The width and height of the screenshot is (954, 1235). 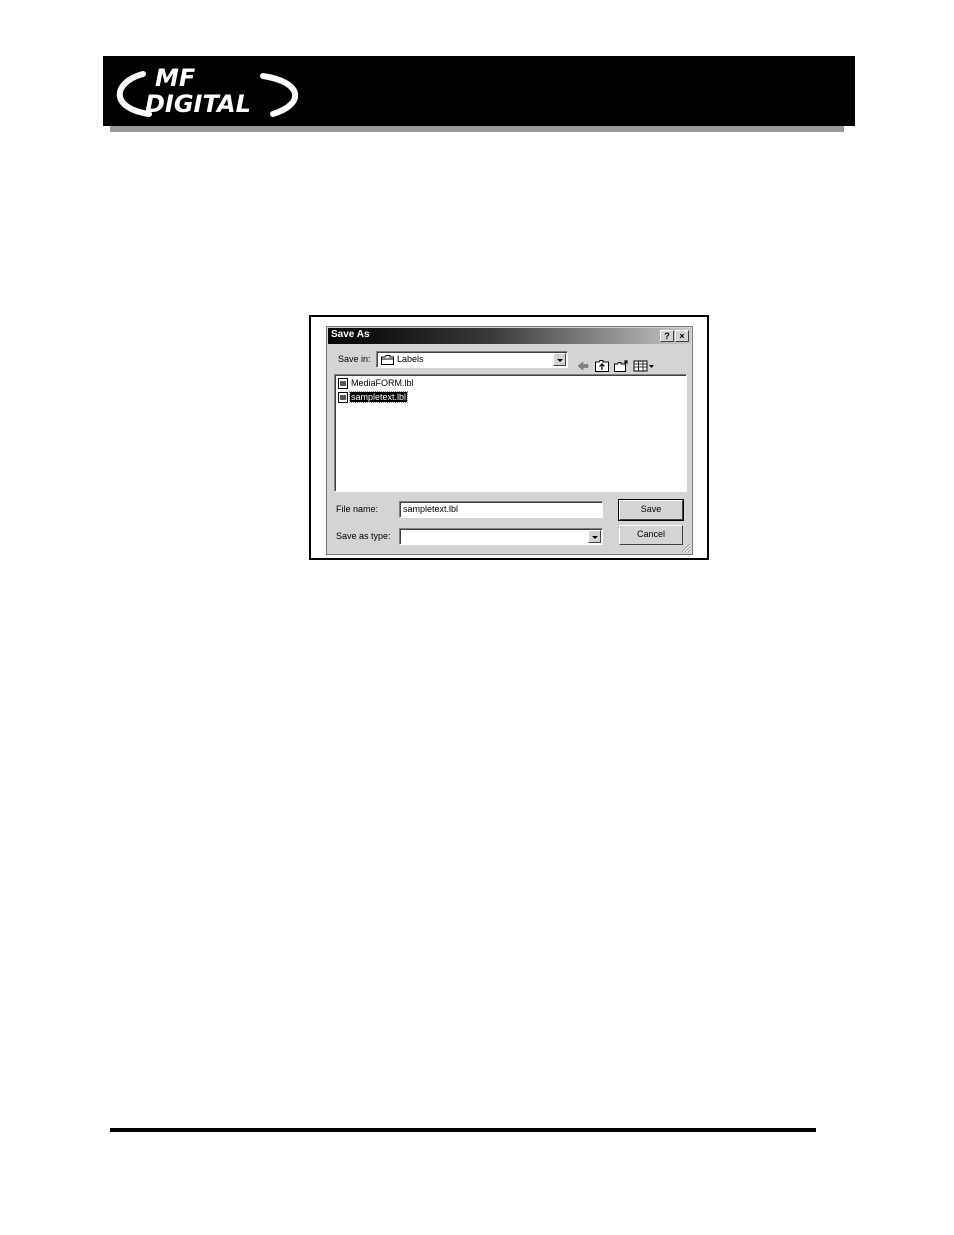 I want to click on save-in-combo: Labels, so click(x=472, y=359).